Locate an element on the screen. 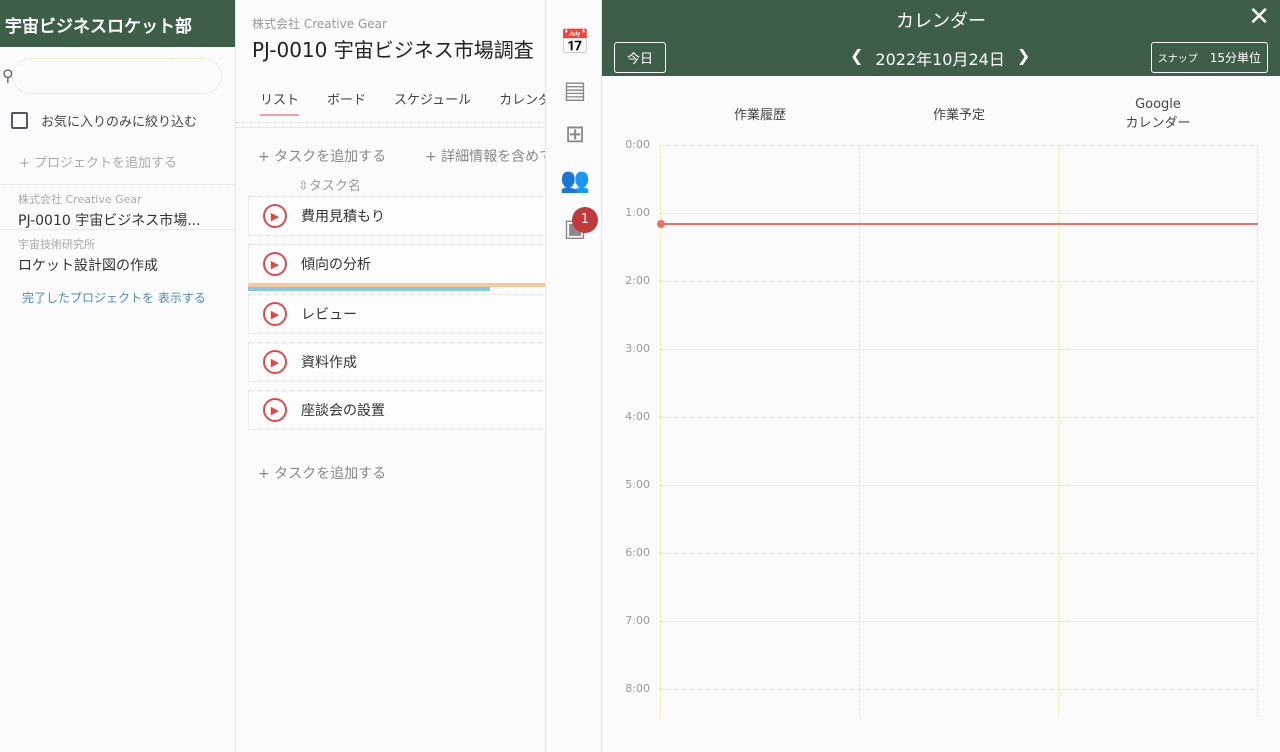  progress-bar-actual is located at coordinates (369, 289).